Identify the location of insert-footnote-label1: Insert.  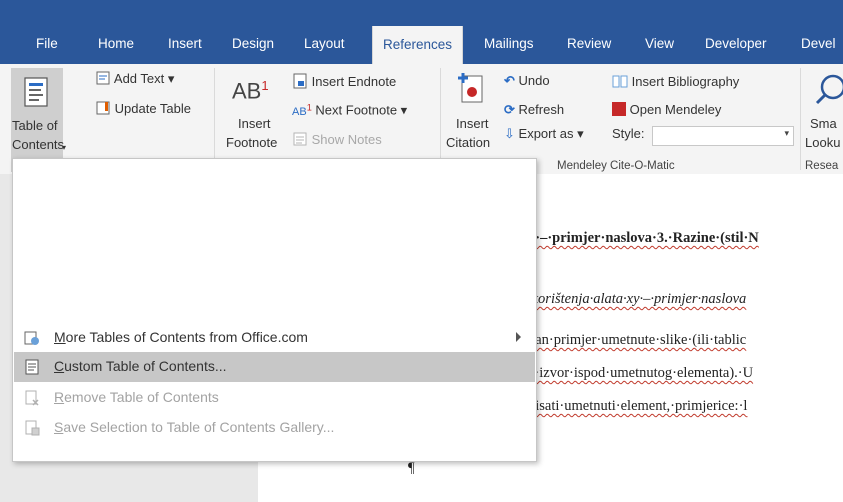
(254, 123).